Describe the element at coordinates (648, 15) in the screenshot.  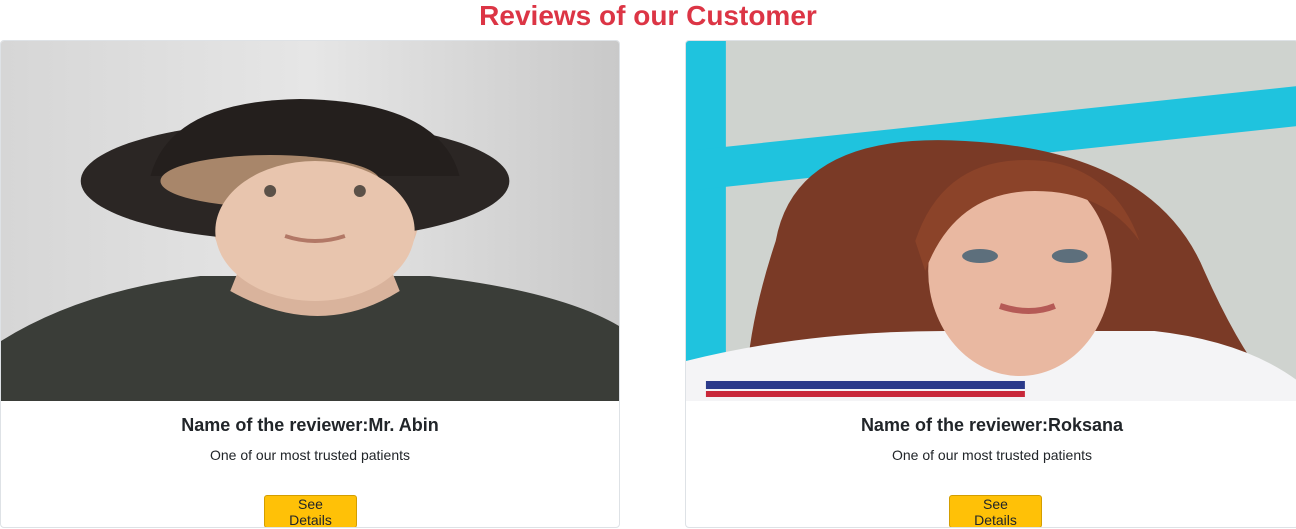
I see `section-title: Reviews of our Customer` at that location.